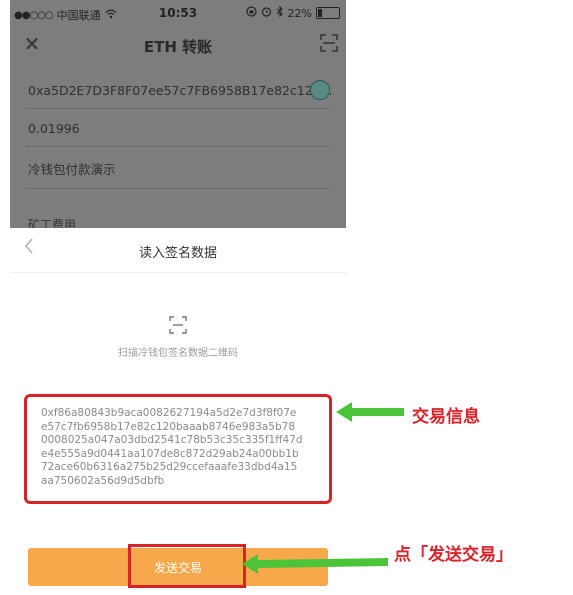  What do you see at coordinates (169, 467) in the screenshot?
I see `tx-line: 72ace60b6316a275b25d29ccefaaafe33dbd4a15` at bounding box center [169, 467].